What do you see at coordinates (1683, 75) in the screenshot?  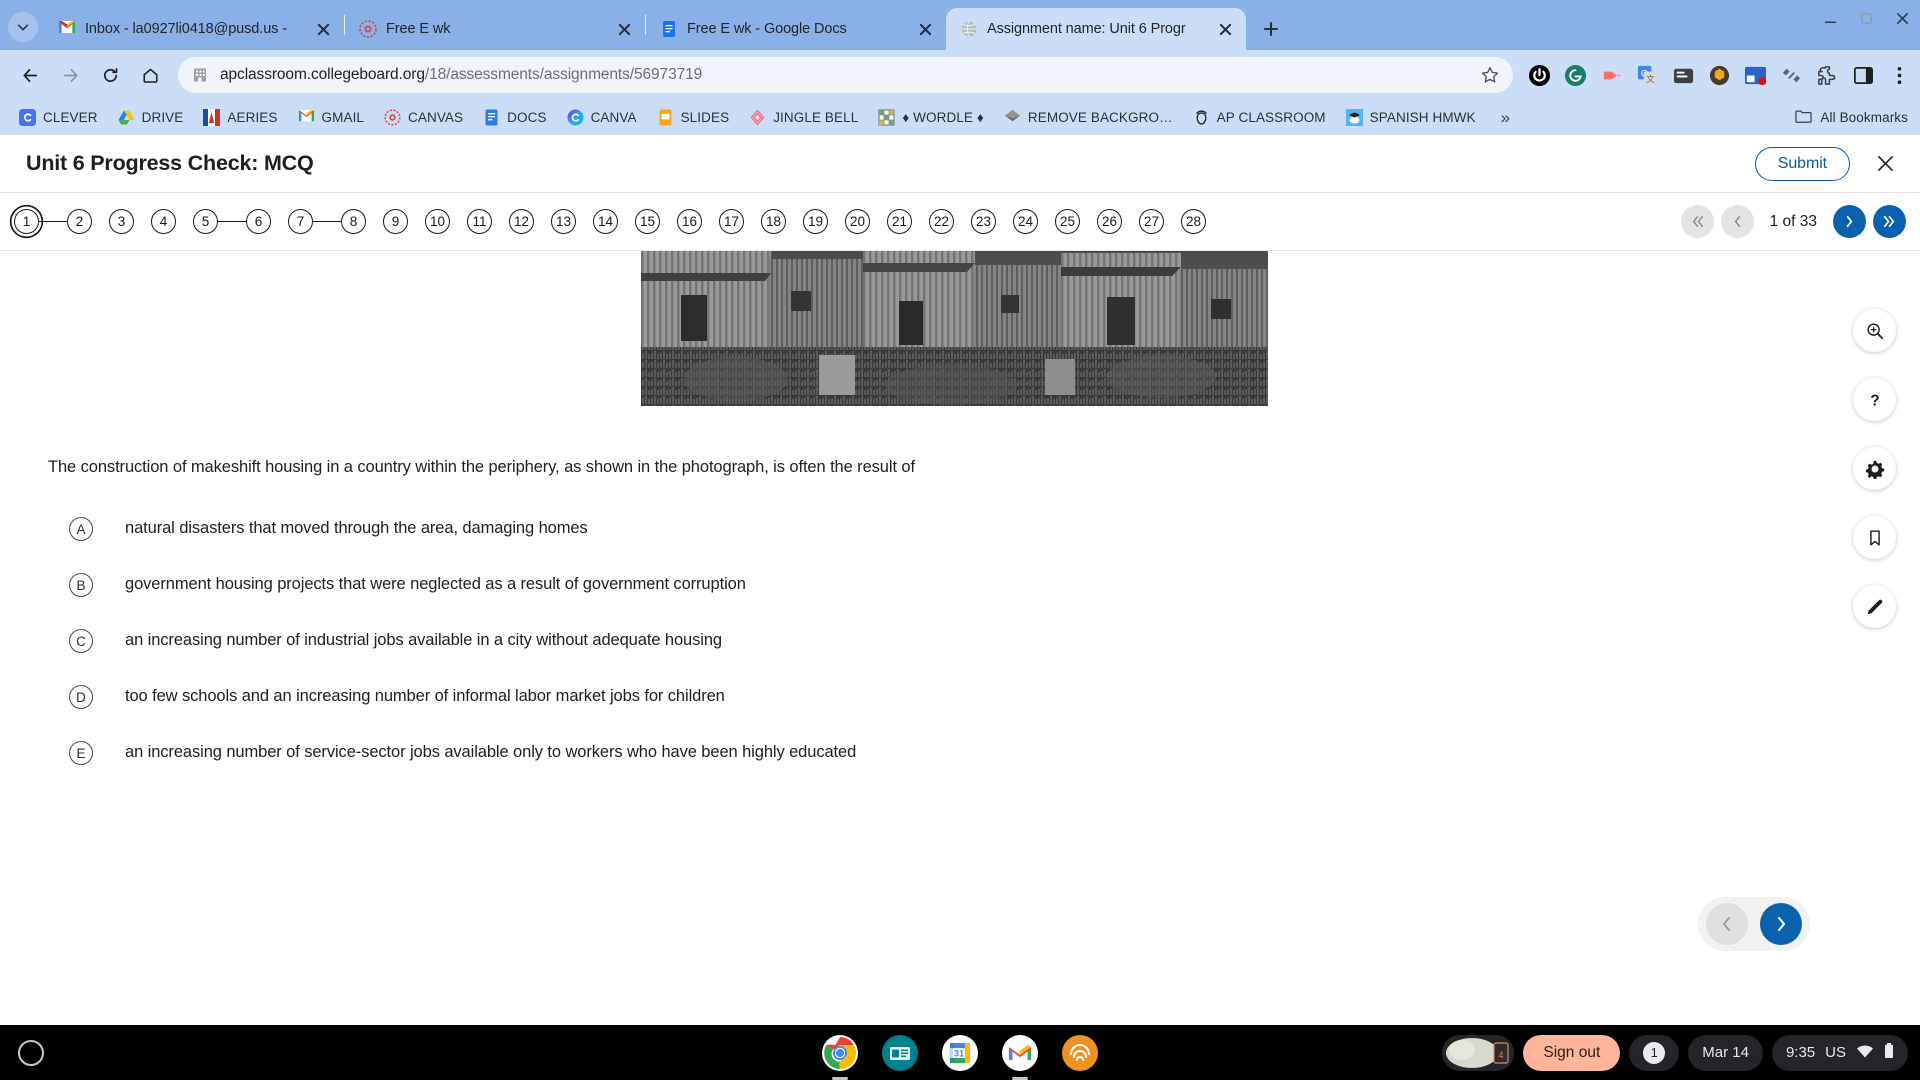 I see `screenshot-icon` at bounding box center [1683, 75].